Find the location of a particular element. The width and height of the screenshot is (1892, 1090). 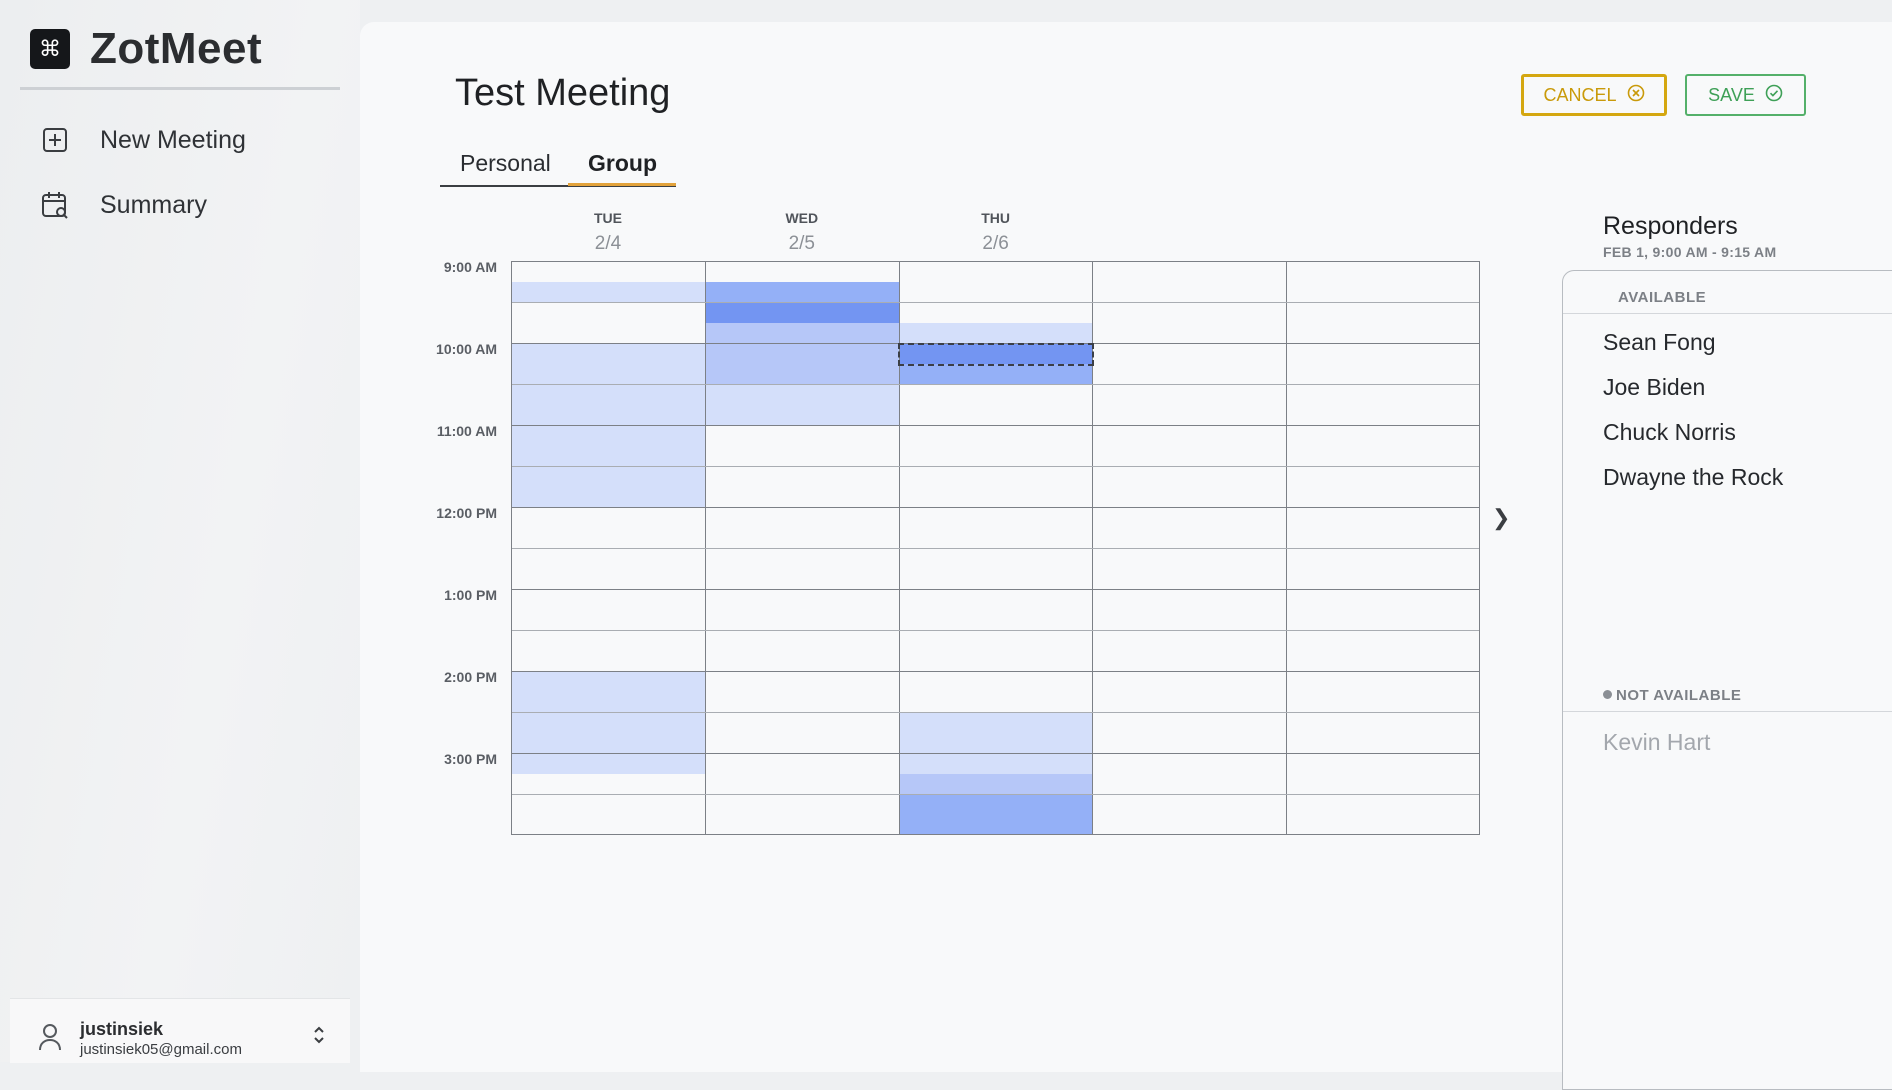

next-days-arrow-icon: ❯ is located at coordinates (1501, 518).